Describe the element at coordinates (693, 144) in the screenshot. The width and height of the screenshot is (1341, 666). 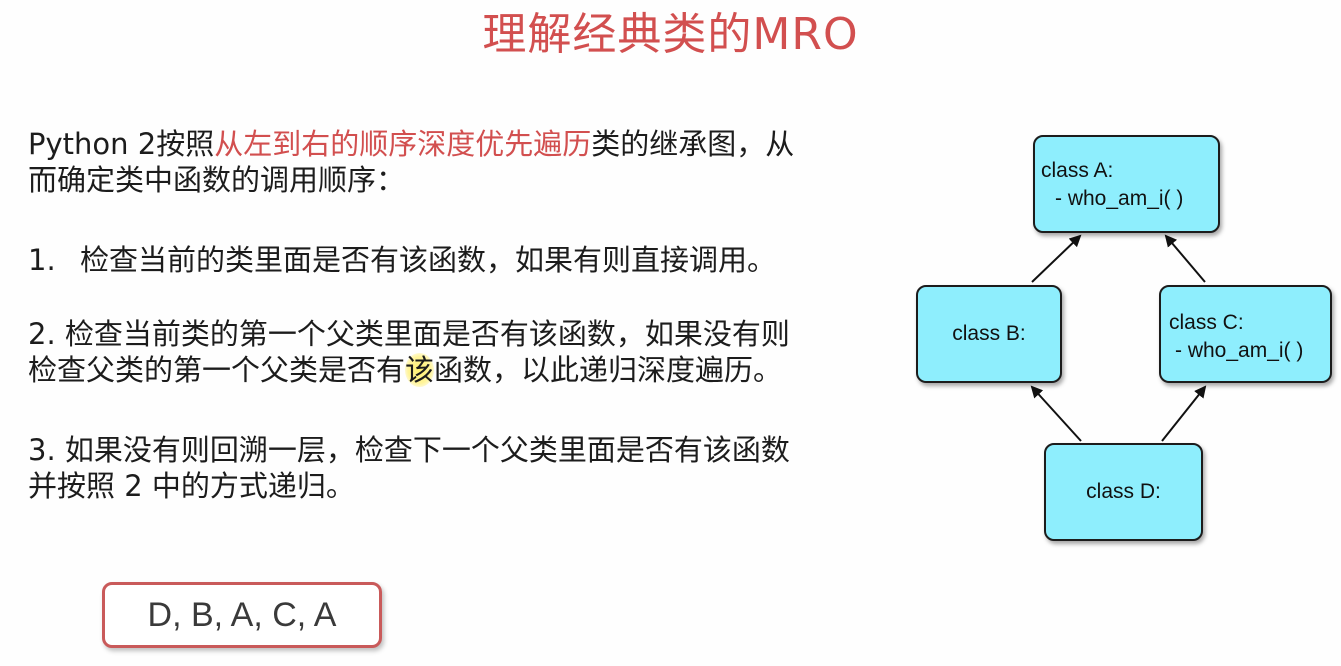
I see `intro-text-after: 类的继承图，从` at that location.